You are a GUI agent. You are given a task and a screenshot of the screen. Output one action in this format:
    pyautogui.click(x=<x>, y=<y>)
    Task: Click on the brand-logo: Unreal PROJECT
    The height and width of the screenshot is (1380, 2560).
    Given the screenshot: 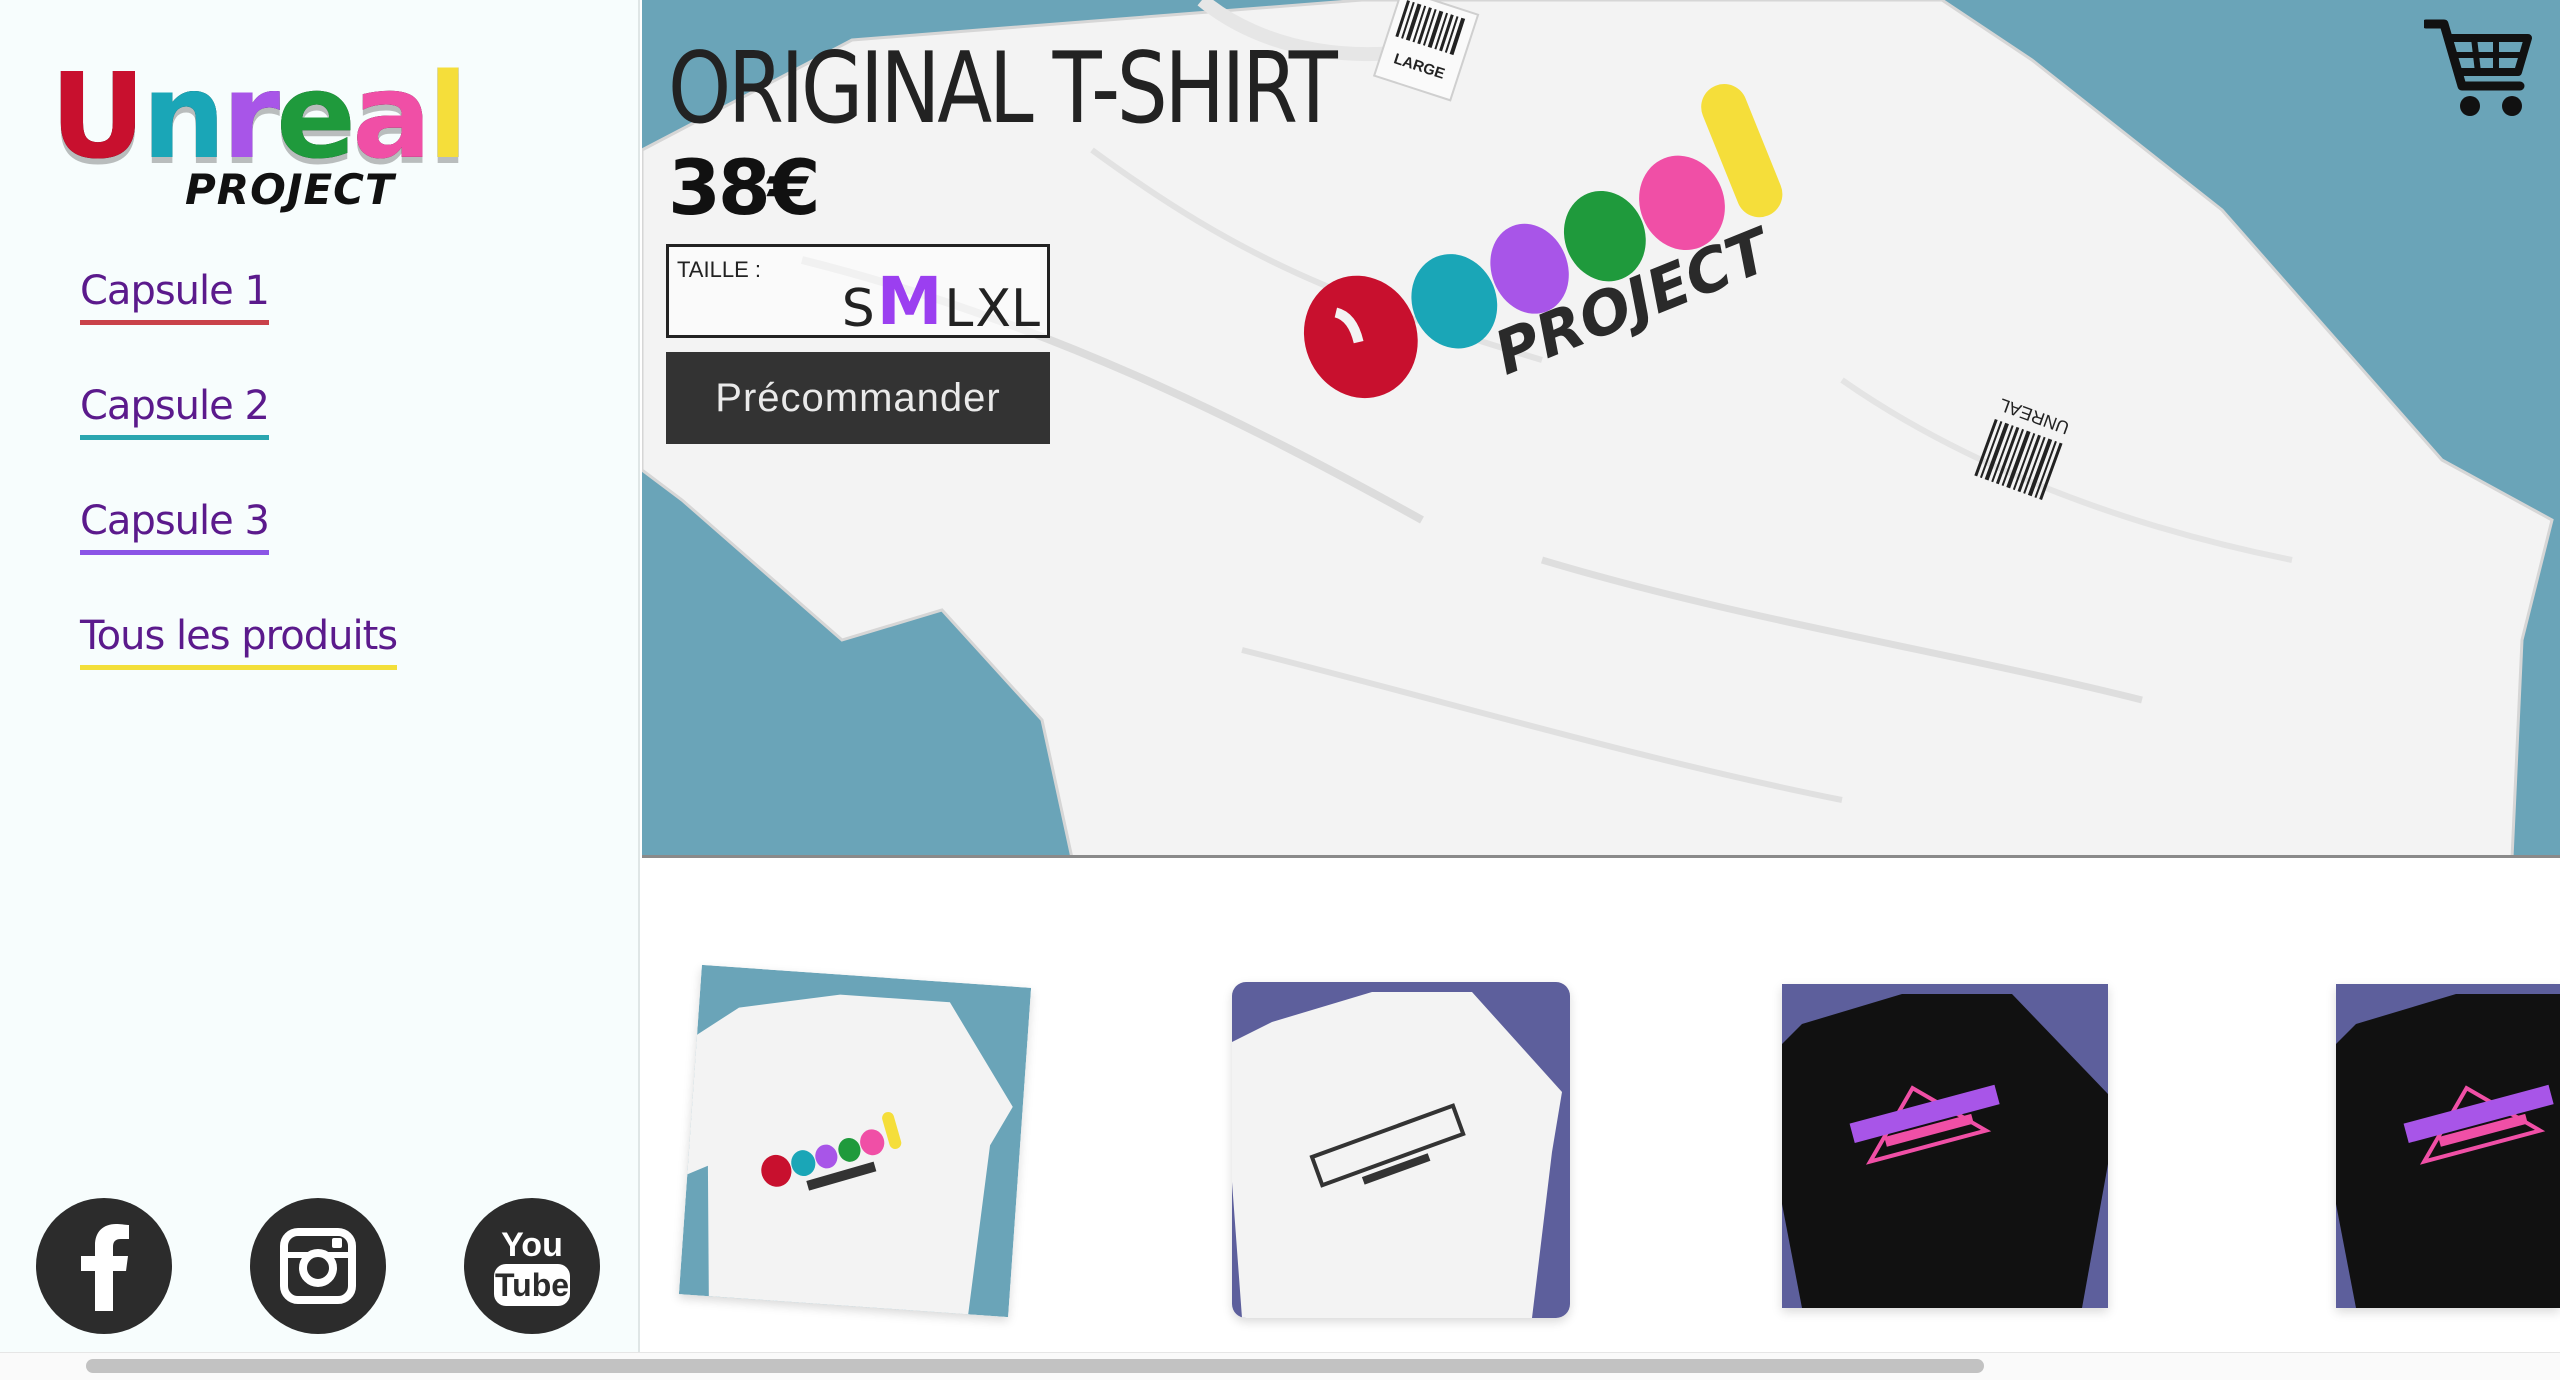 What is the action you would take?
    pyautogui.click(x=310, y=140)
    